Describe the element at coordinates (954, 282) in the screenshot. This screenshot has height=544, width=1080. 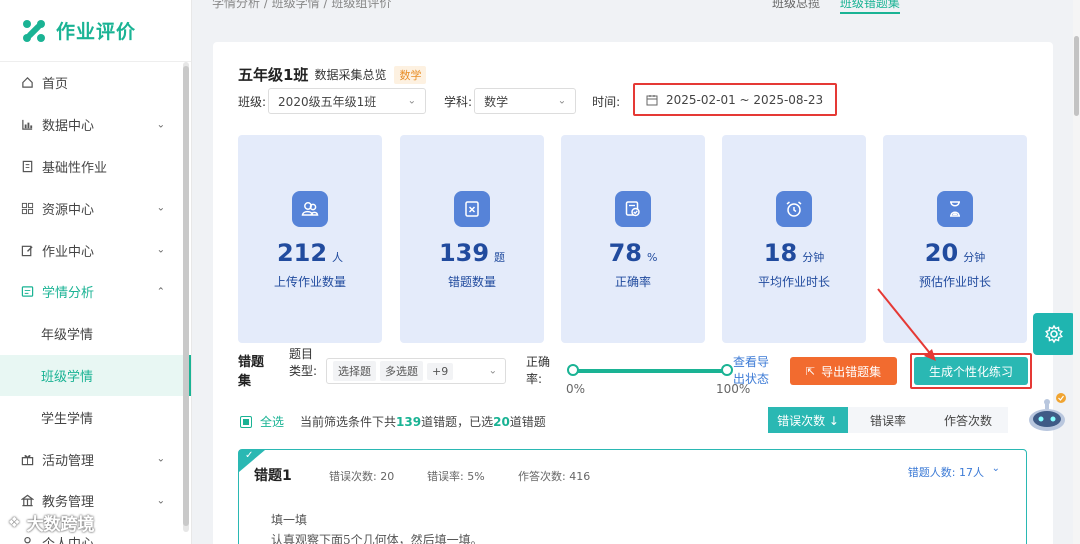
I see `stat-label: 预估作业时长` at that location.